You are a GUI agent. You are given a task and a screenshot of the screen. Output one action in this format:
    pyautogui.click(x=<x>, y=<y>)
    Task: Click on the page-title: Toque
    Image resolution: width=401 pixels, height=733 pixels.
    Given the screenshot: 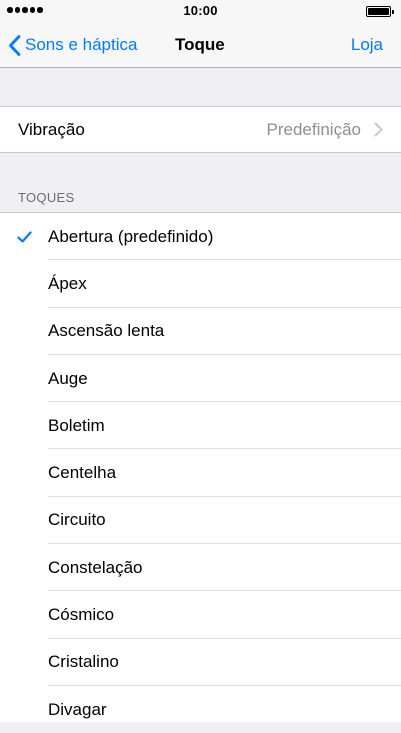 What is the action you would take?
    pyautogui.click(x=200, y=44)
    